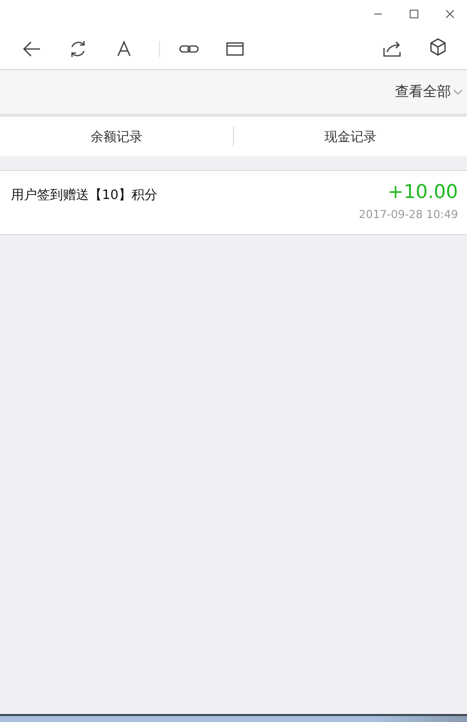  I want to click on tab: 现金记录, so click(350, 137).